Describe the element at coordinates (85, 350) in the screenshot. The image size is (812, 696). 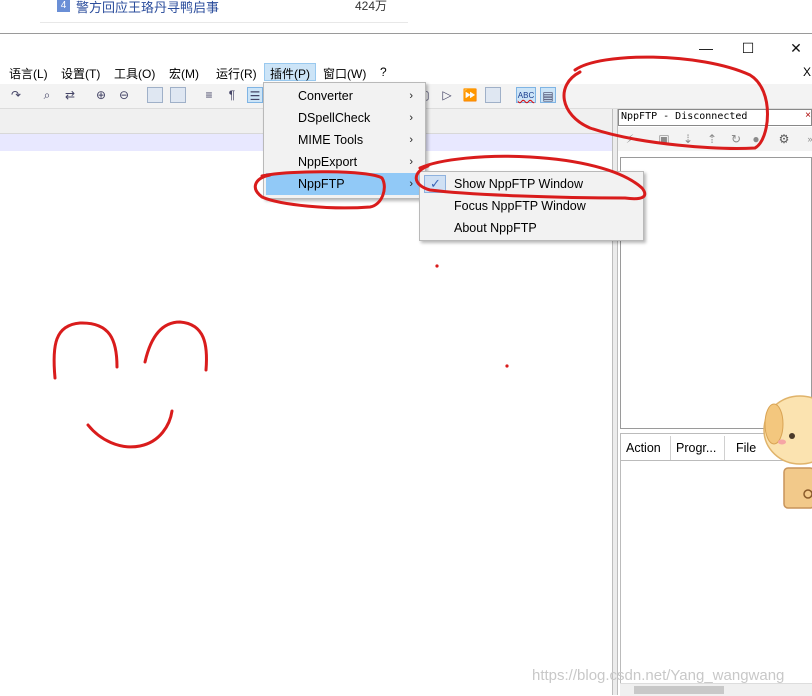
I see `face-left-eye` at that location.